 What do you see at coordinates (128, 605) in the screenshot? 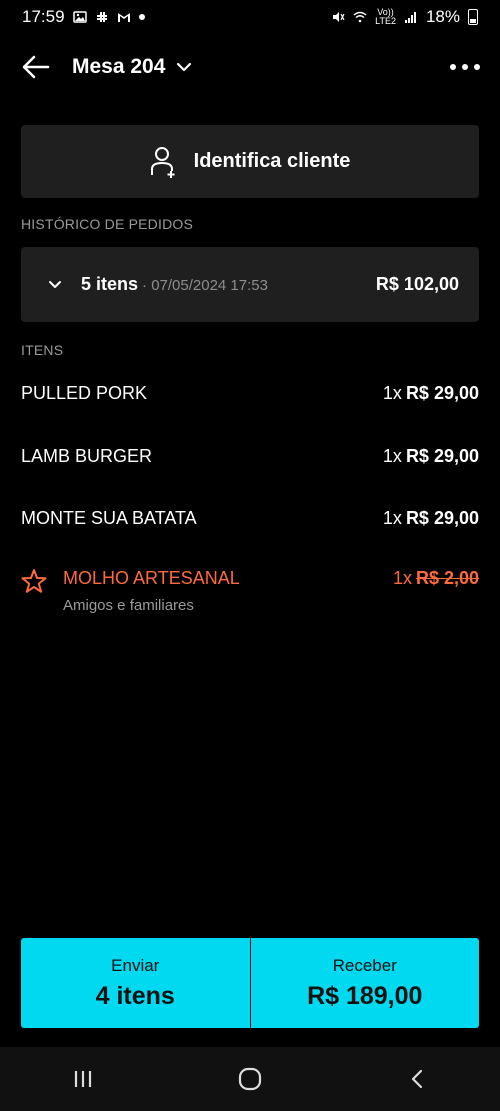
I see `item-subtitle: Amigos e familiares` at bounding box center [128, 605].